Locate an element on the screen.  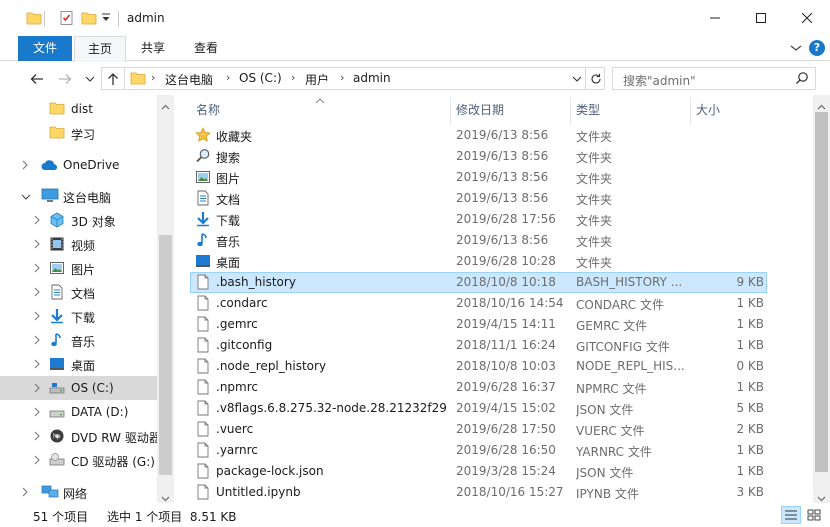
sidebar-item-music: 音乐 is located at coordinates (78, 340).